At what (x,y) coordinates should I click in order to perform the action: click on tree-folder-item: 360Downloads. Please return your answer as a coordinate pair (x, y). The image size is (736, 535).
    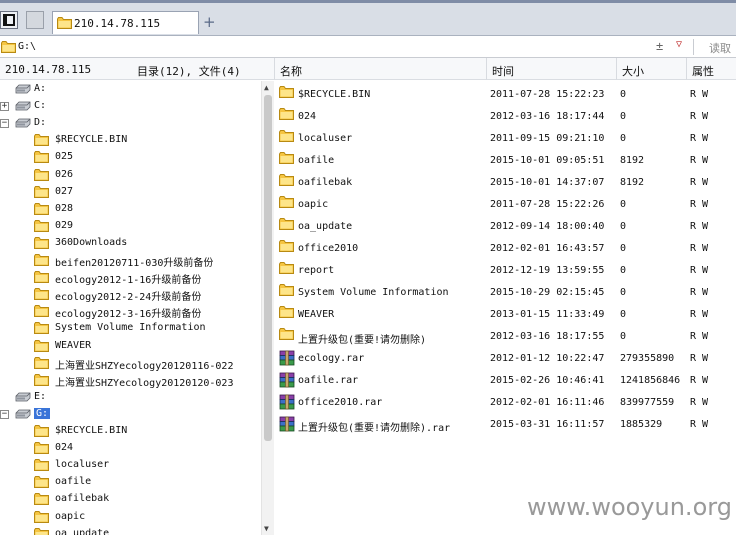
    Looking at the image, I should click on (130, 243).